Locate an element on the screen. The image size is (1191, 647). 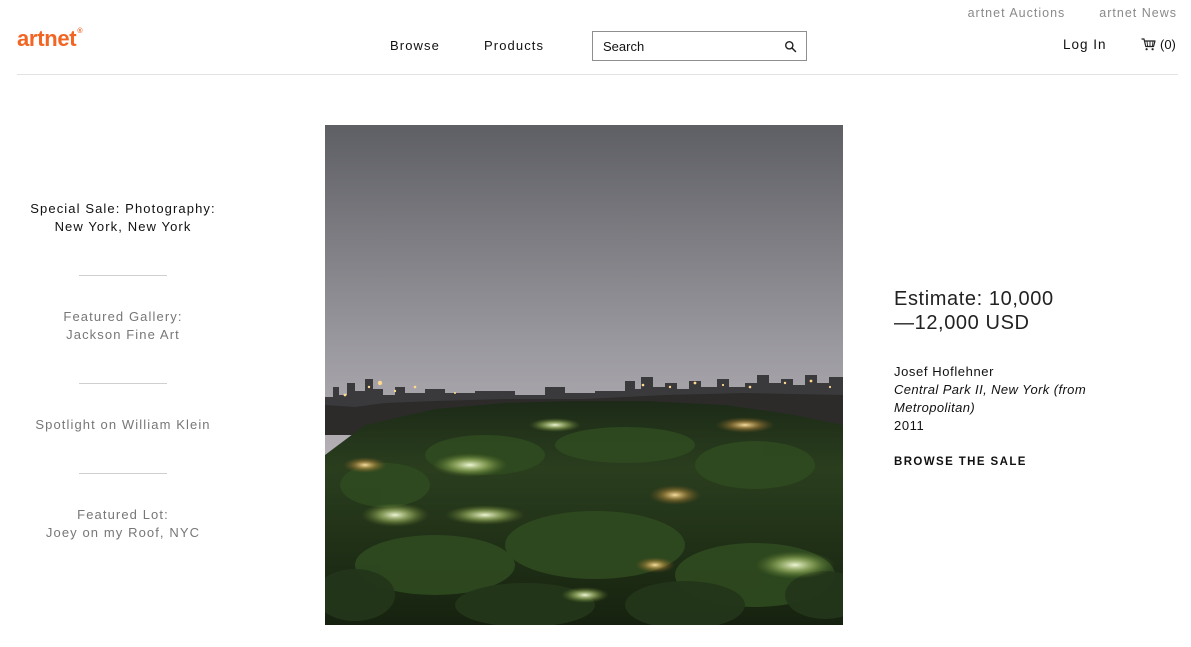
search-icon is located at coordinates (790, 46).